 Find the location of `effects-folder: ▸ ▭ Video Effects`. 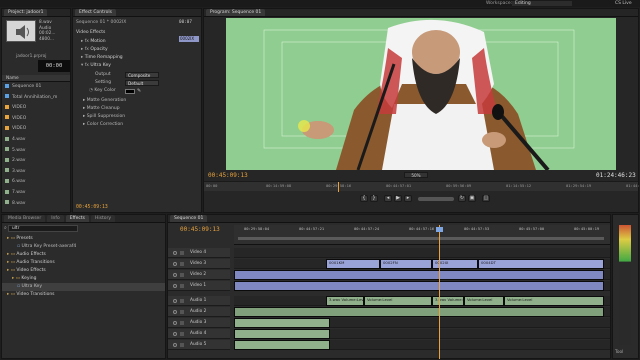

effects-folder: ▸ ▭ Video Effects is located at coordinates (83, 271).